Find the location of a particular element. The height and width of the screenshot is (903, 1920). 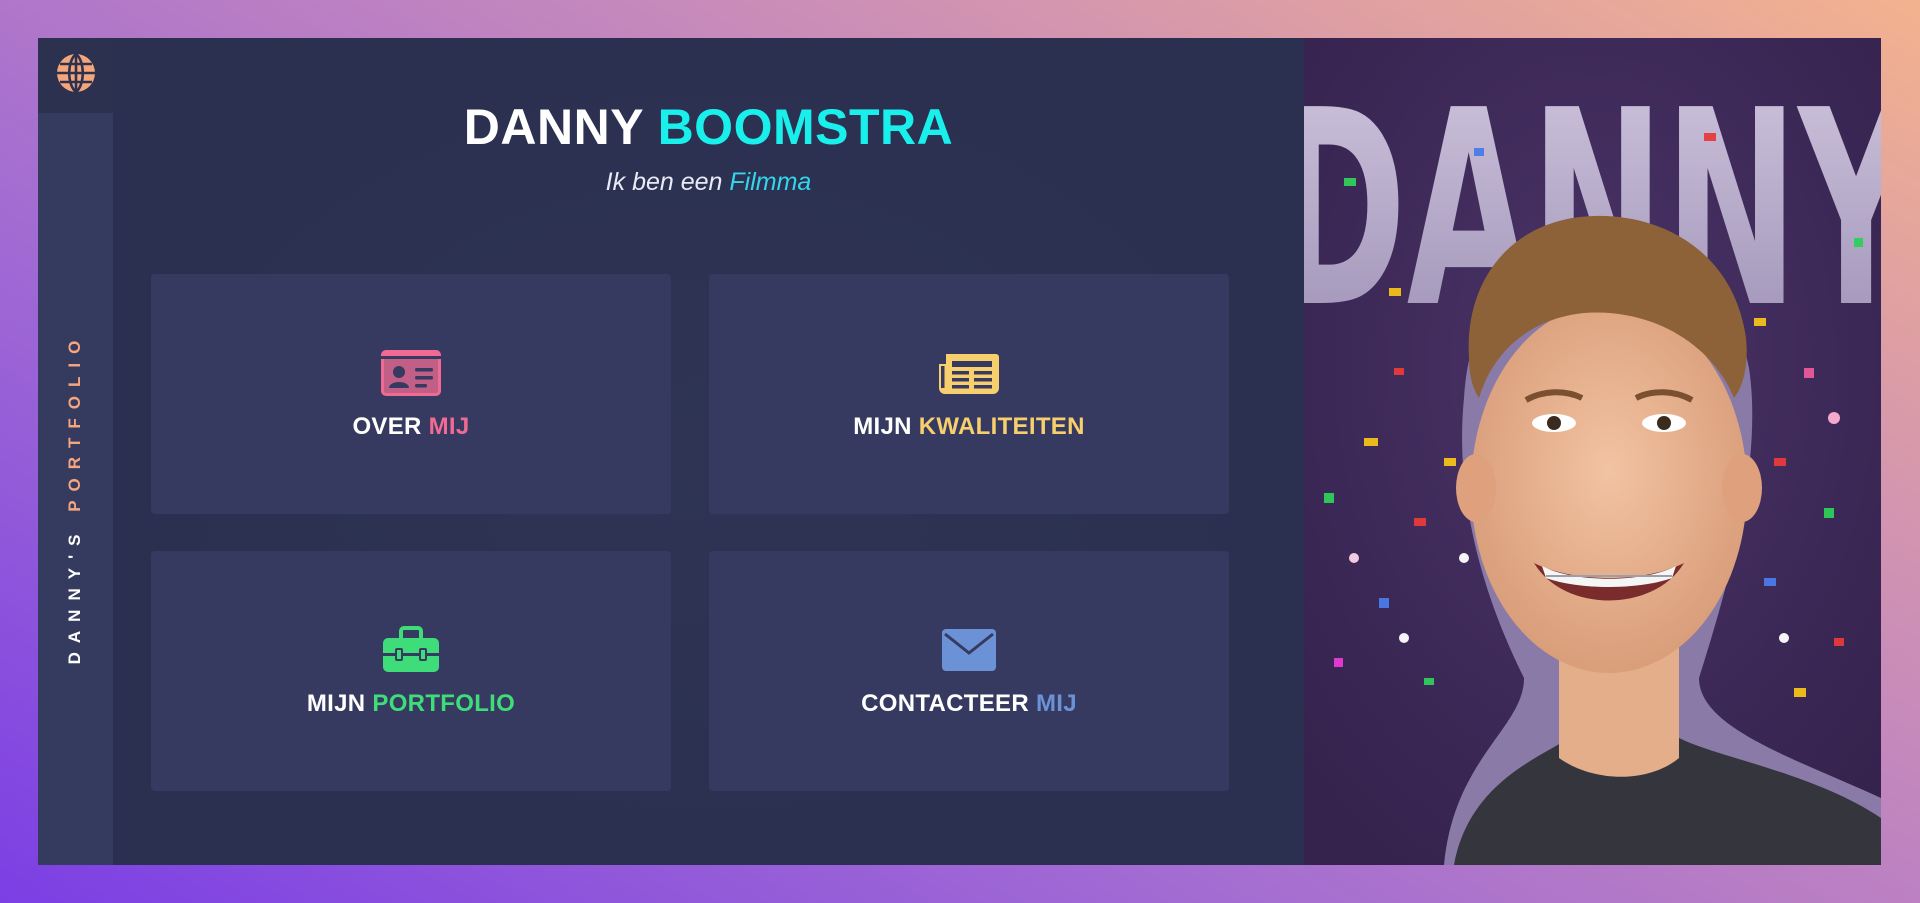

card-contacteer-mij: CONTACTEER MIJ is located at coordinates (969, 671).